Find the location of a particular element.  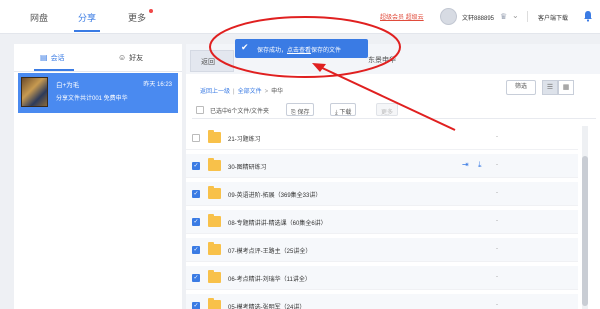

nav-share: 分享 is located at coordinates (87, 17).